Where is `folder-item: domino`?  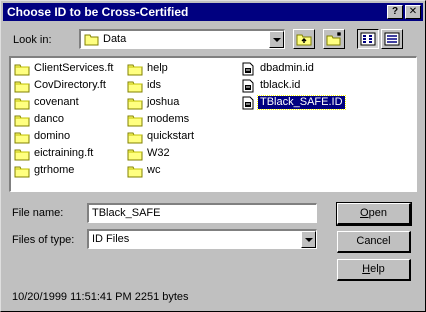 folder-item: domino is located at coordinates (70, 137).